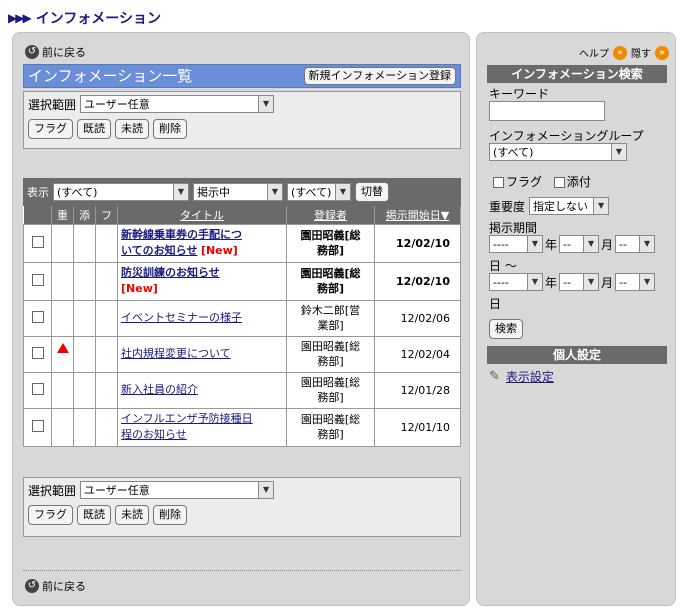 The width and height of the screenshot is (686, 616). I want to click on info-title-link: 新入社員の紹介, so click(159, 389).